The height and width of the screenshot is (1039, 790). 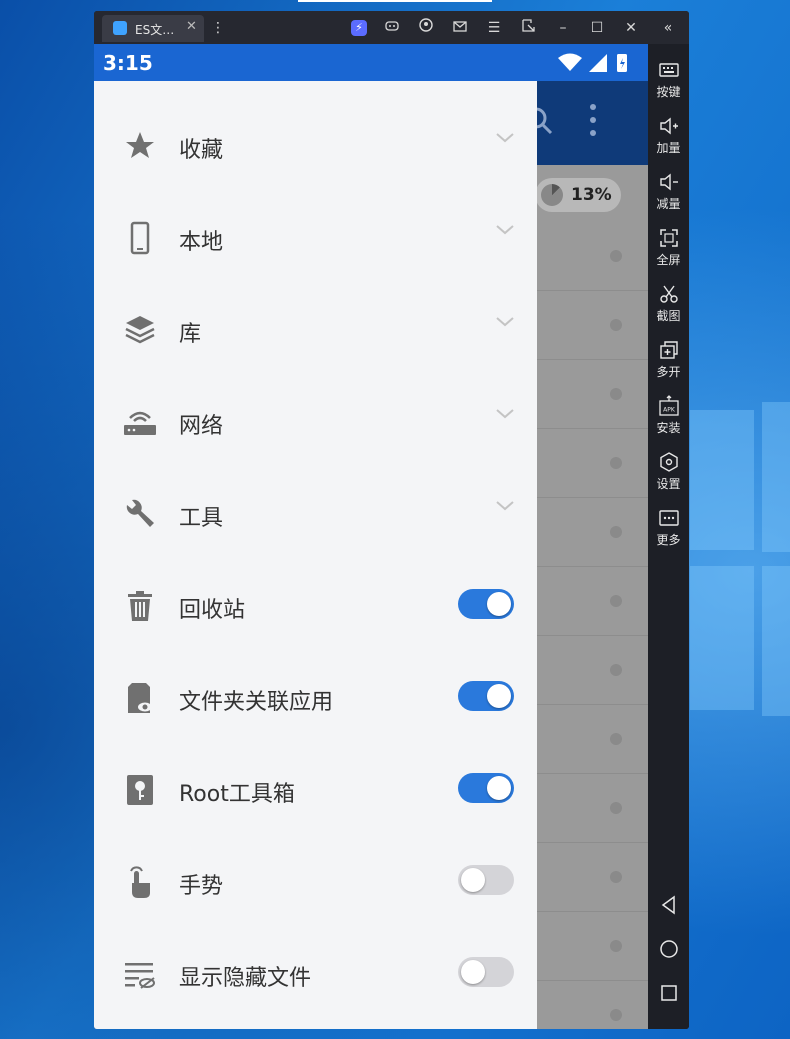 What do you see at coordinates (190, 334) in the screenshot?
I see `drawer-item-label: 库` at bounding box center [190, 334].